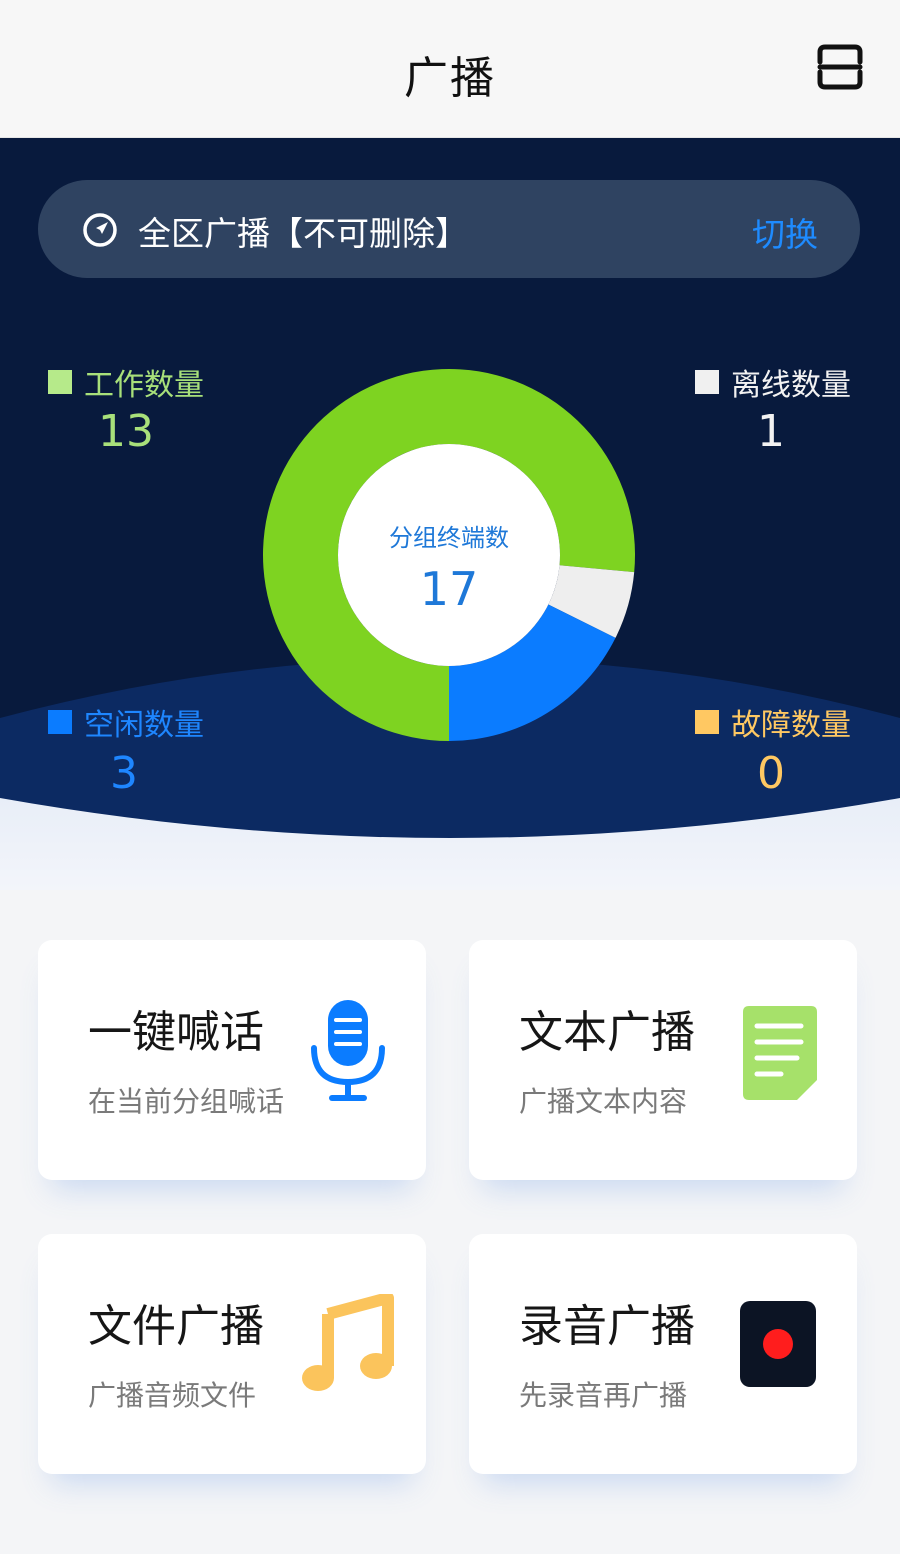 The image size is (900, 1554). What do you see at coordinates (603, 1395) in the screenshot?
I see `card-subtitle: 先录音再广播` at bounding box center [603, 1395].